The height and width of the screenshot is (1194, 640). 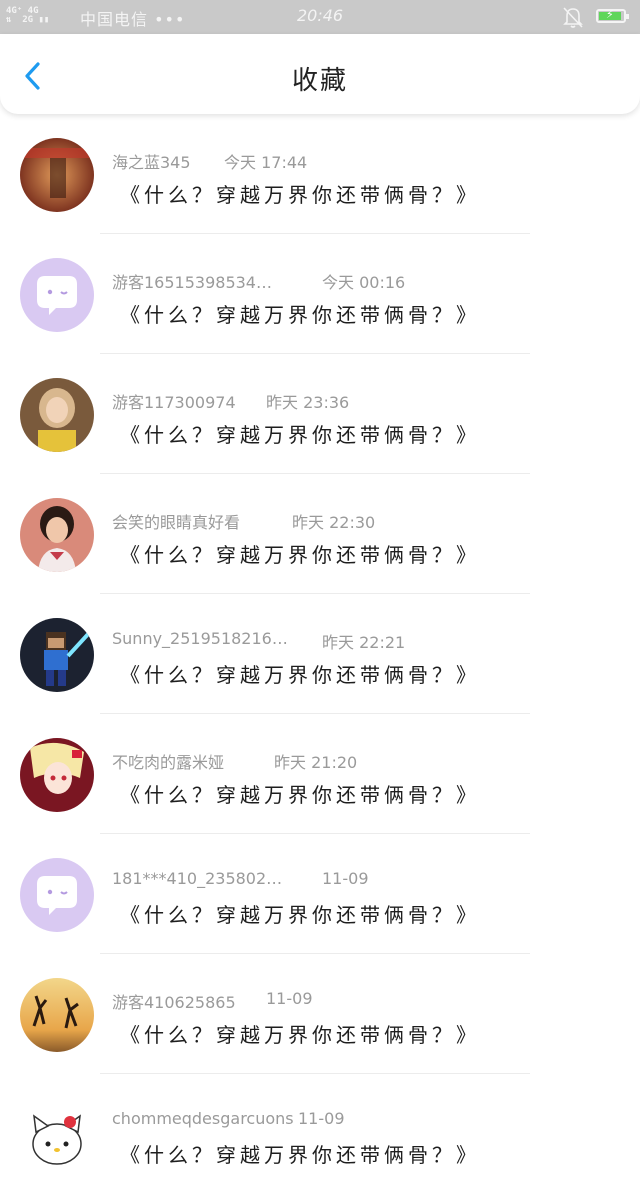 I want to click on item-meta: 游客410625865 11-09, so click(x=212, y=1001).